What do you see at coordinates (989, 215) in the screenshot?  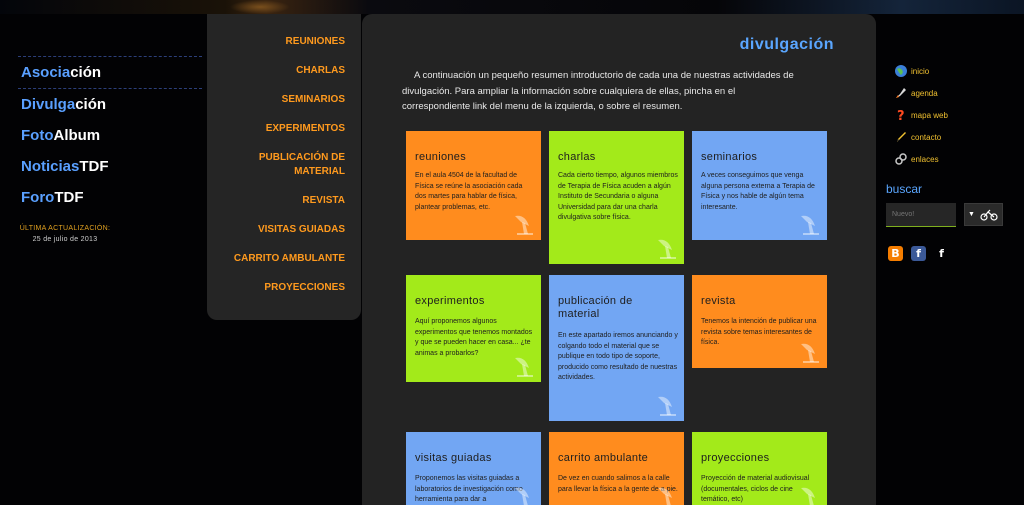 I see `bike-icon` at bounding box center [989, 215].